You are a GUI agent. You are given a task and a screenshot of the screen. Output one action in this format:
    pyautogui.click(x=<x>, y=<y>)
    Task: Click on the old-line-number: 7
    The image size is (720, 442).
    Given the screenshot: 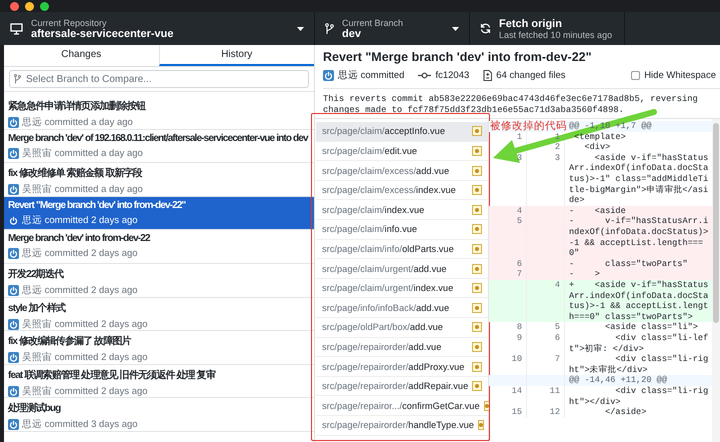 What is the action you would take?
    pyautogui.click(x=519, y=274)
    